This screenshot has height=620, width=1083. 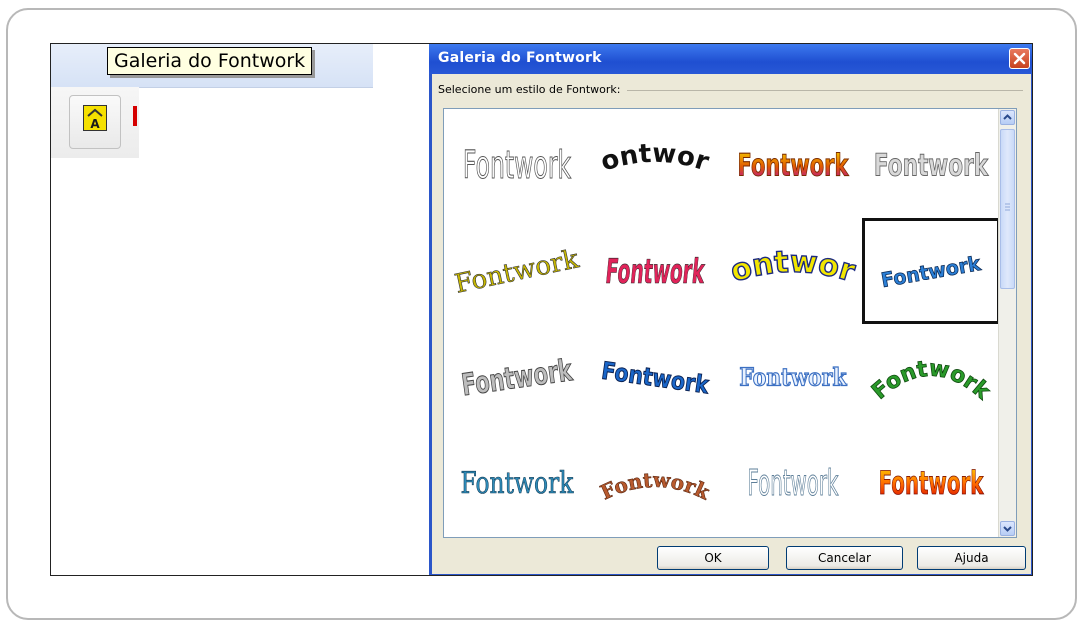 I want to click on svg-text: A, so click(x=95, y=123).